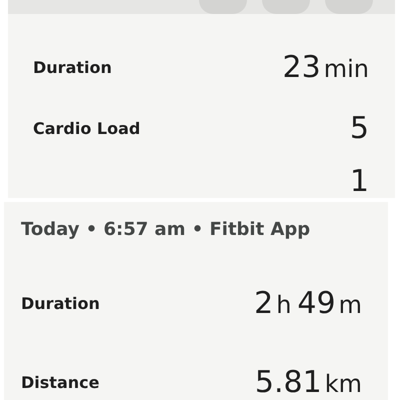  What do you see at coordinates (359, 129) in the screenshot?
I see `stat-value: 5` at bounding box center [359, 129].